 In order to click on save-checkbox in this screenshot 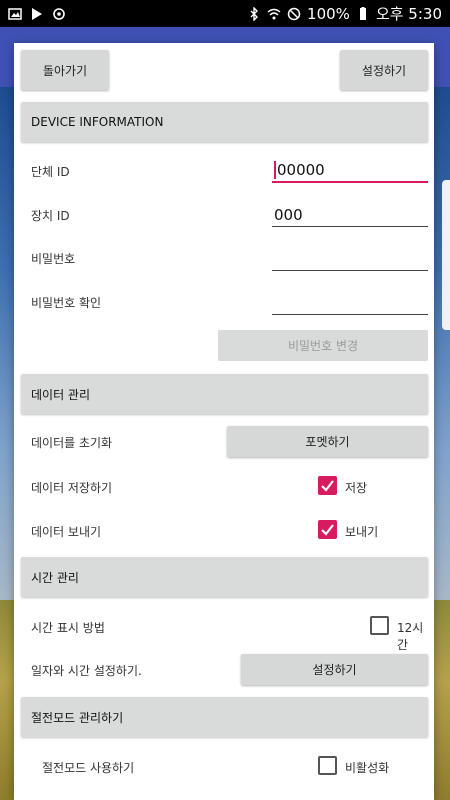, I will do `click(327, 485)`.